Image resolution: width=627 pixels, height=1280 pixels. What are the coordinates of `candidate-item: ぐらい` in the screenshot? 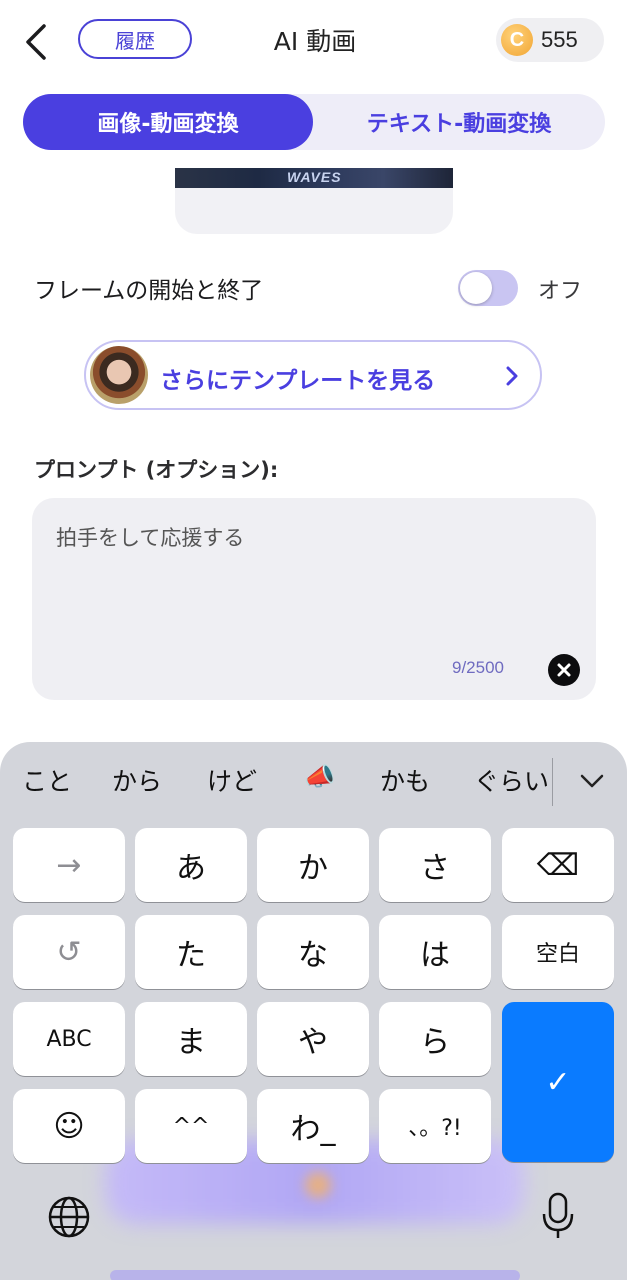 It's located at (511, 780).